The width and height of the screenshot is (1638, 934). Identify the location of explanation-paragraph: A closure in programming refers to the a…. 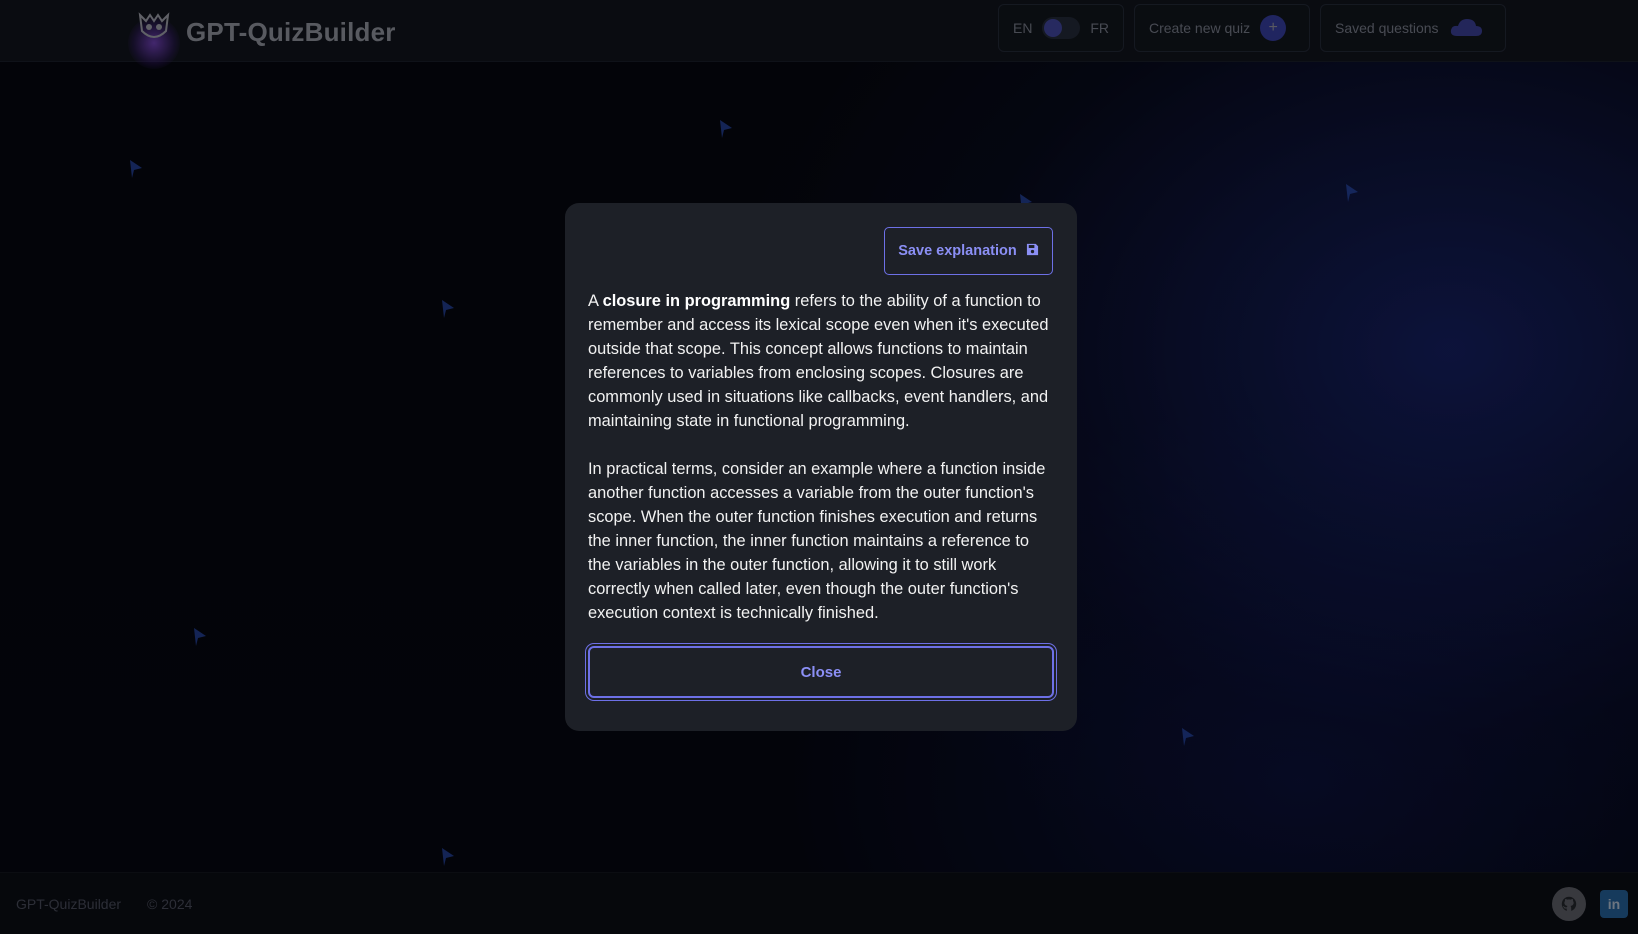
(821, 361).